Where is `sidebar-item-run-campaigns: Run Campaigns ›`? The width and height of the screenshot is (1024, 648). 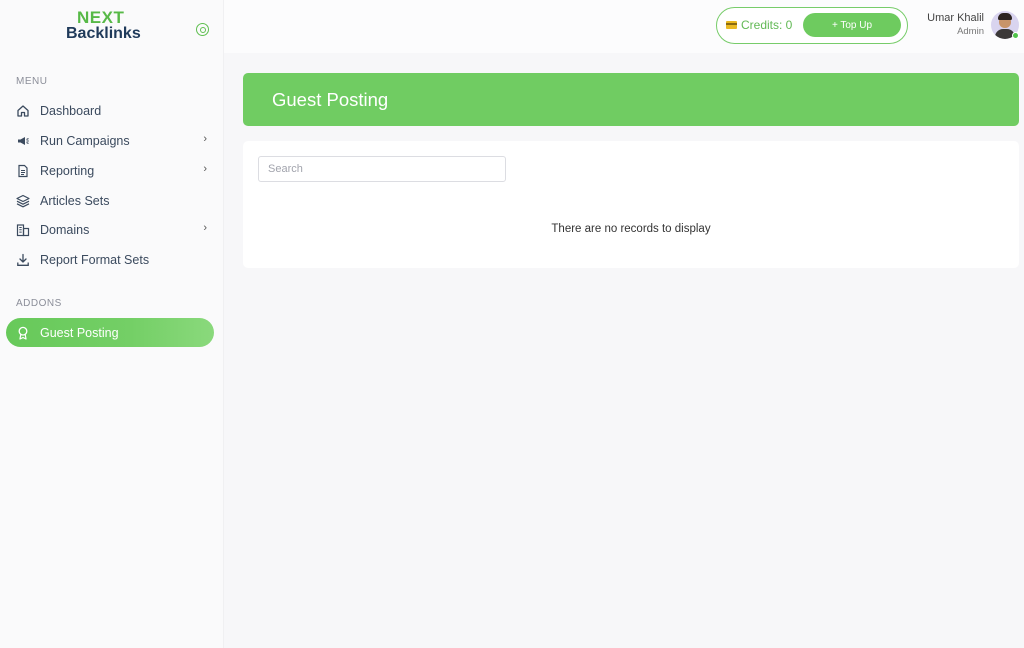
sidebar-item-run-campaigns: Run Campaigns › is located at coordinates (110, 140).